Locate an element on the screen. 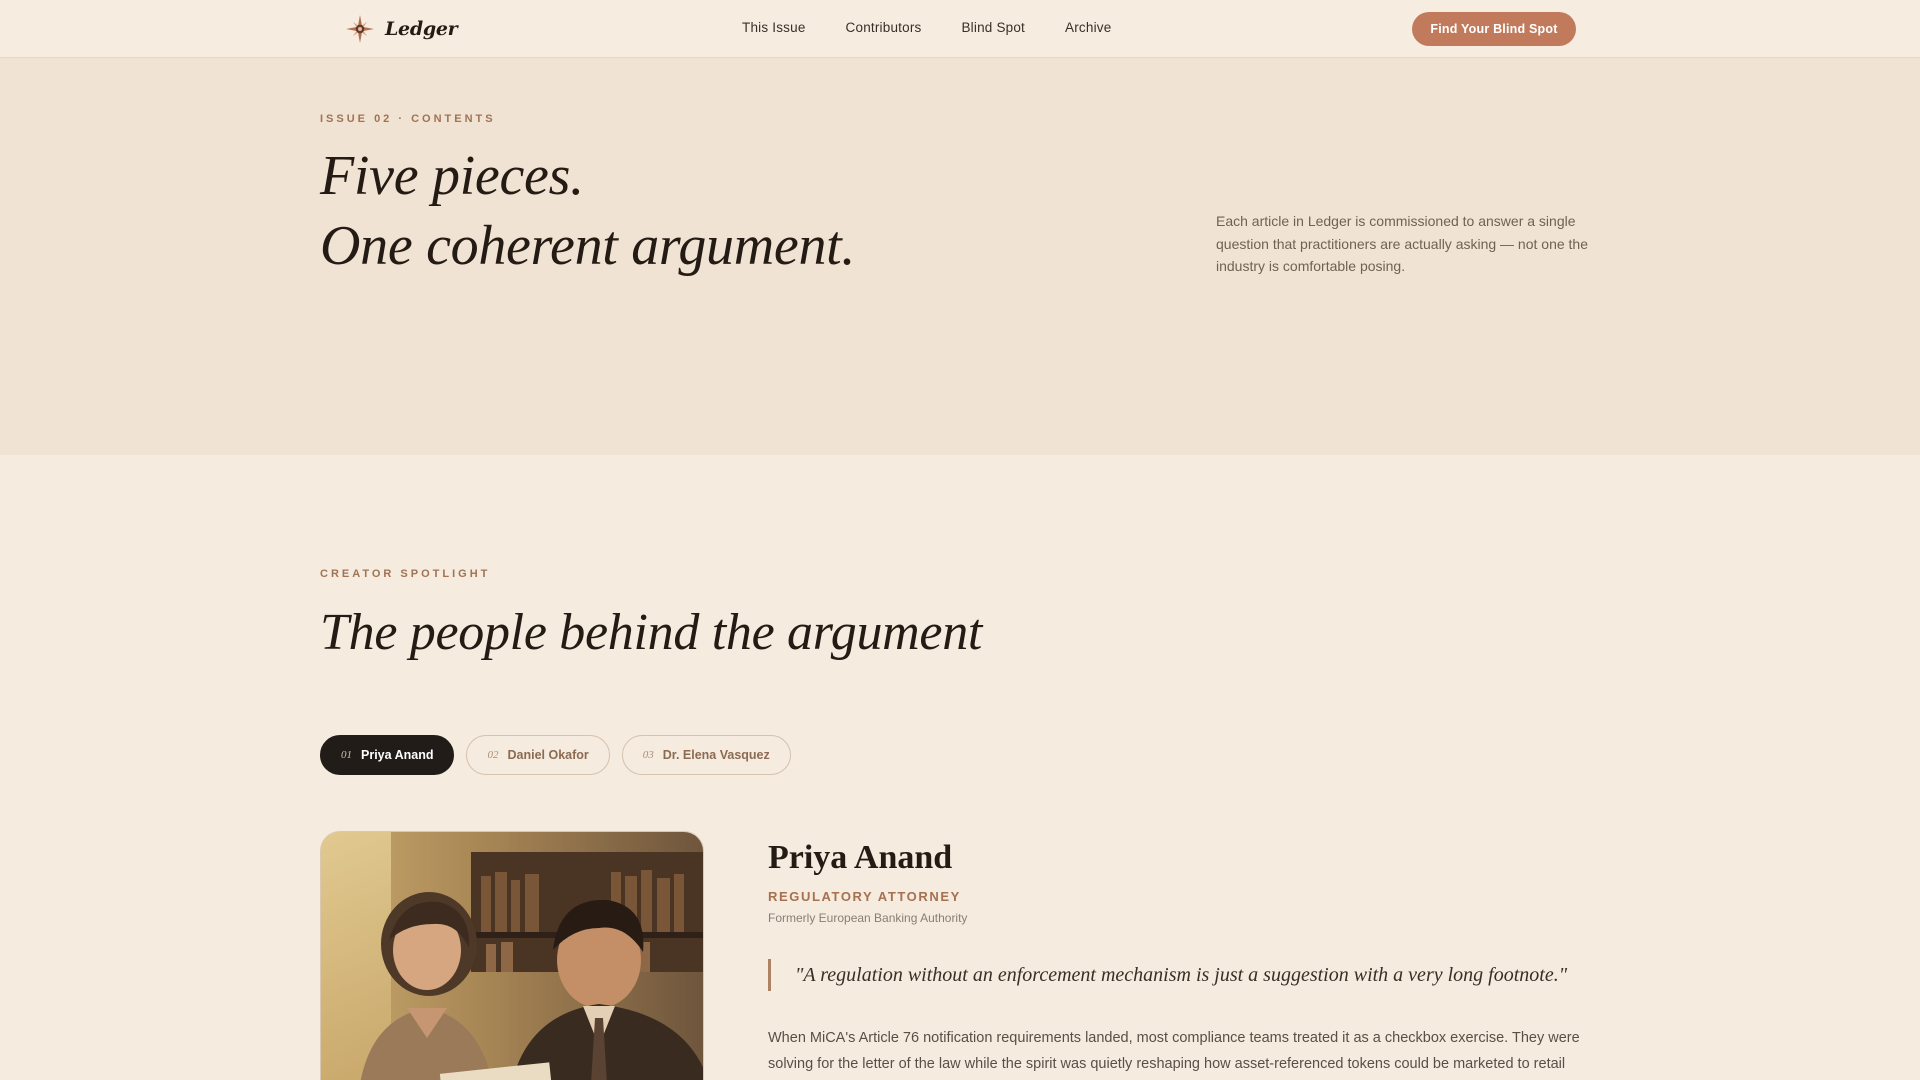 The height and width of the screenshot is (1080, 1920). nav-link-this-issue: This Issue is located at coordinates (774, 27).